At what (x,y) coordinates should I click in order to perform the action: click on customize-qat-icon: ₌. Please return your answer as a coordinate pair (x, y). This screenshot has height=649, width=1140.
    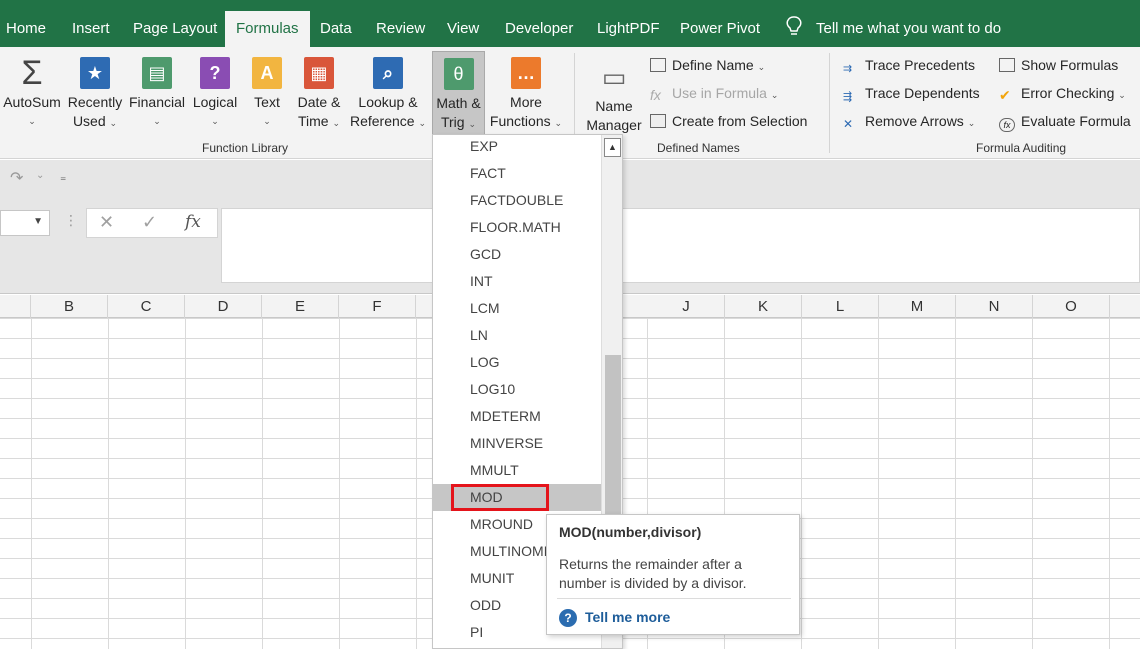
    Looking at the image, I should click on (63, 177).